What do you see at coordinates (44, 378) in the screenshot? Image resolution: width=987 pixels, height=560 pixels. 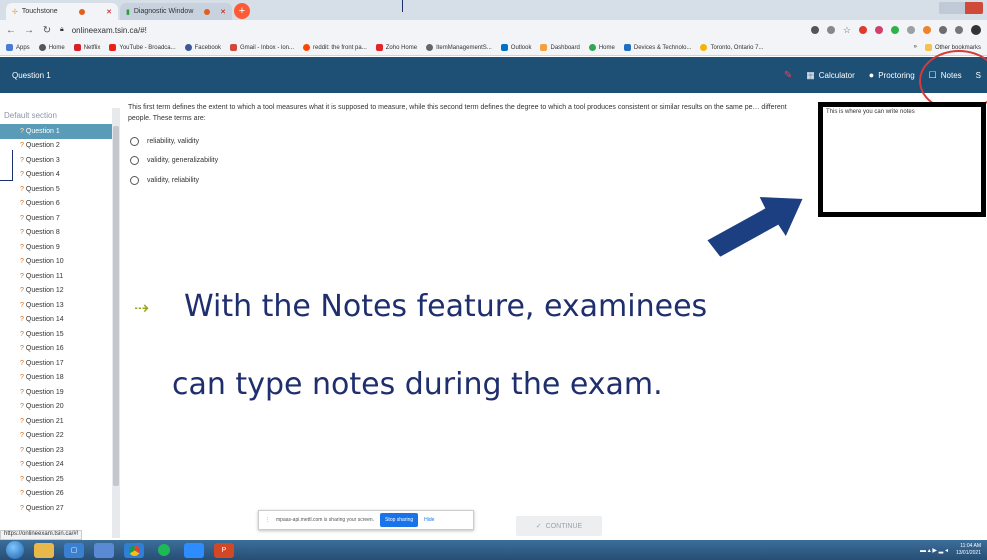 I see `question-label: Question 18` at bounding box center [44, 378].